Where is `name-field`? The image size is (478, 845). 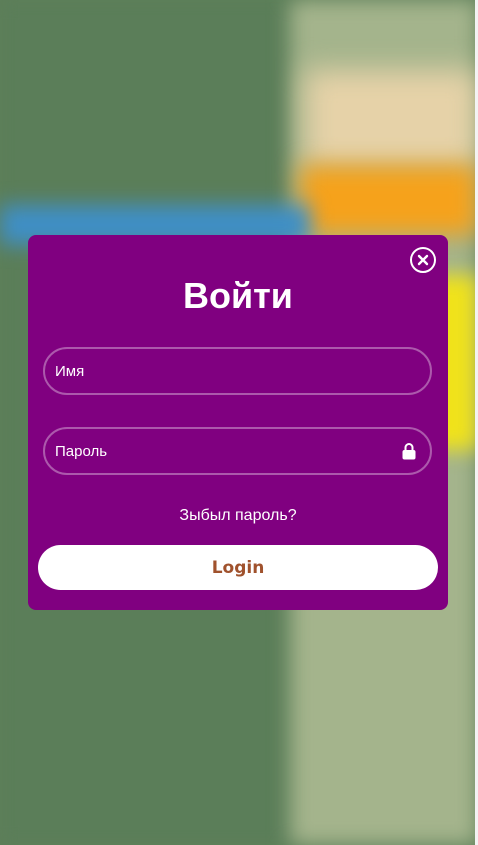 name-field is located at coordinates (237, 371).